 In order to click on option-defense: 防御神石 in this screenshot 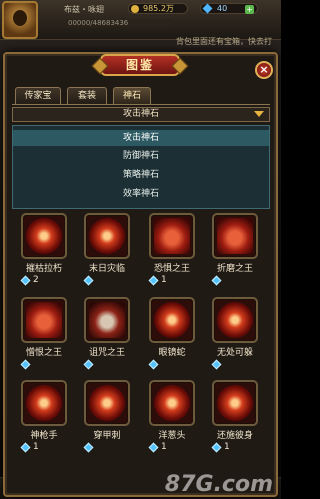, I will do `click(141, 156)`.